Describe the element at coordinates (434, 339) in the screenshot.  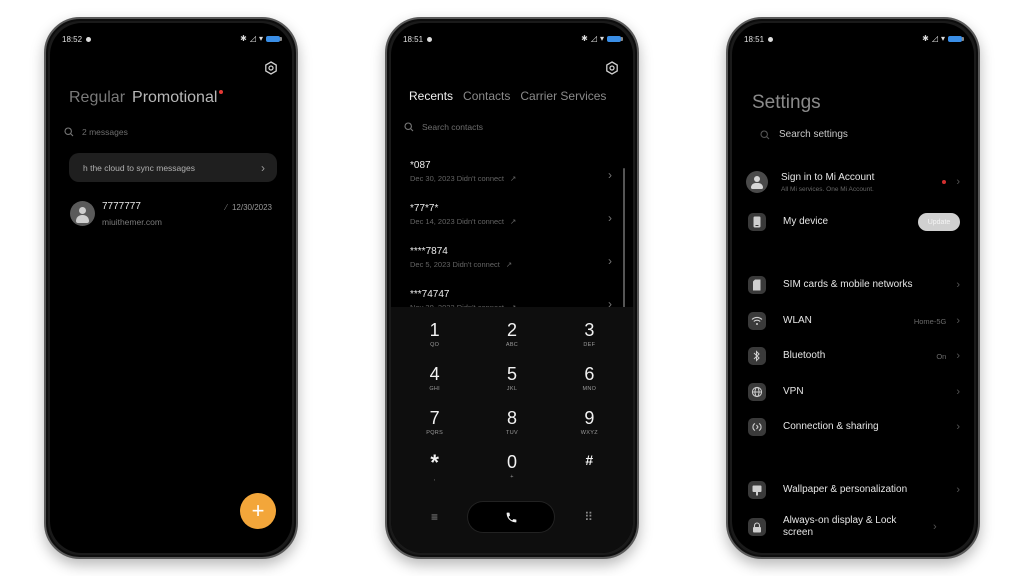
I see `dial-key: 1 QO` at that location.